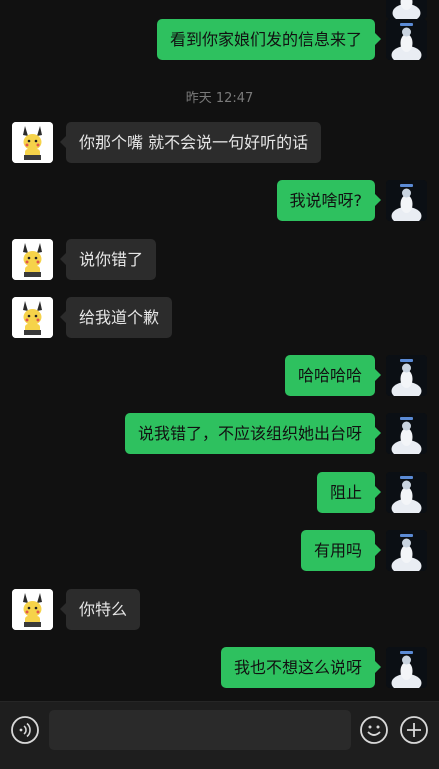 The height and width of the screenshot is (769, 439). Describe the element at coordinates (219, 551) in the screenshot. I see `message-row: 有用吗` at that location.